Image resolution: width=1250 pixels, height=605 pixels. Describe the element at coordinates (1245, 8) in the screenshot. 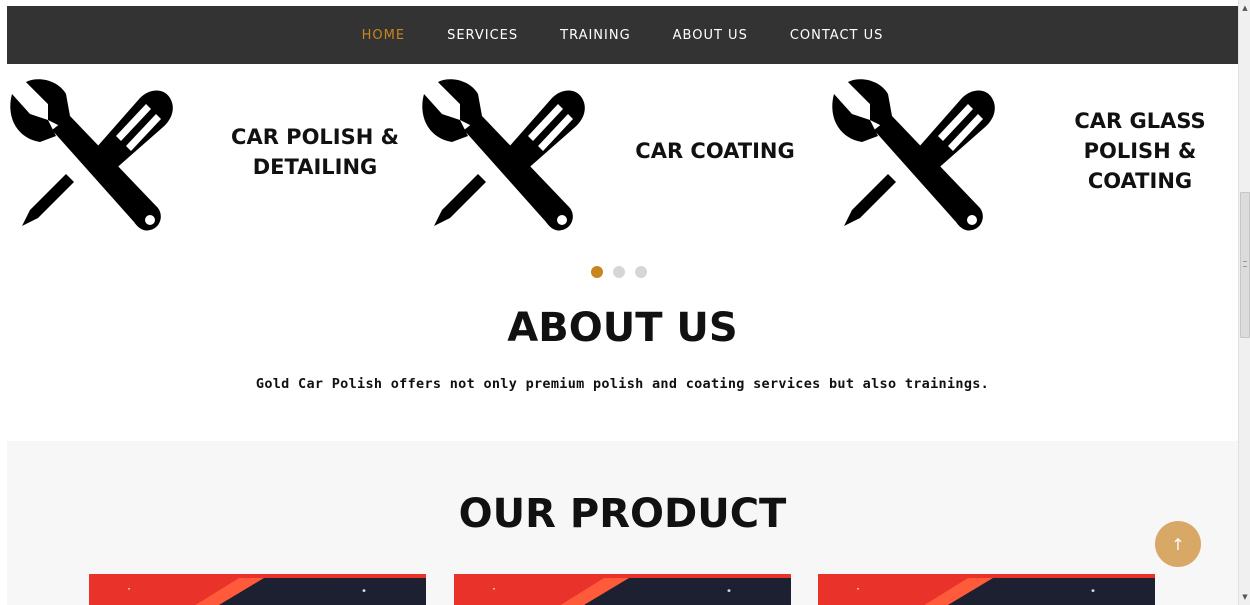

I see `scroll-up-arrow-icon: ▲` at that location.